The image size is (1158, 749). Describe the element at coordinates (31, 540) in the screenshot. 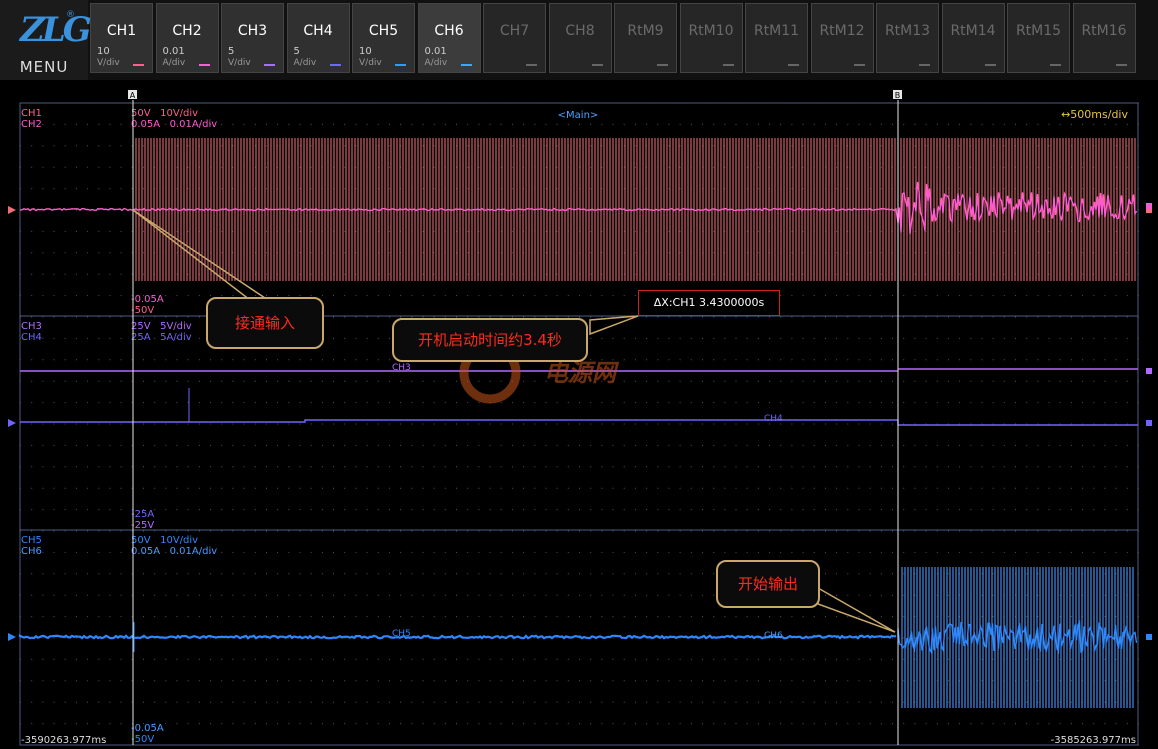

I see `panel3-ch-a: CH5` at that location.